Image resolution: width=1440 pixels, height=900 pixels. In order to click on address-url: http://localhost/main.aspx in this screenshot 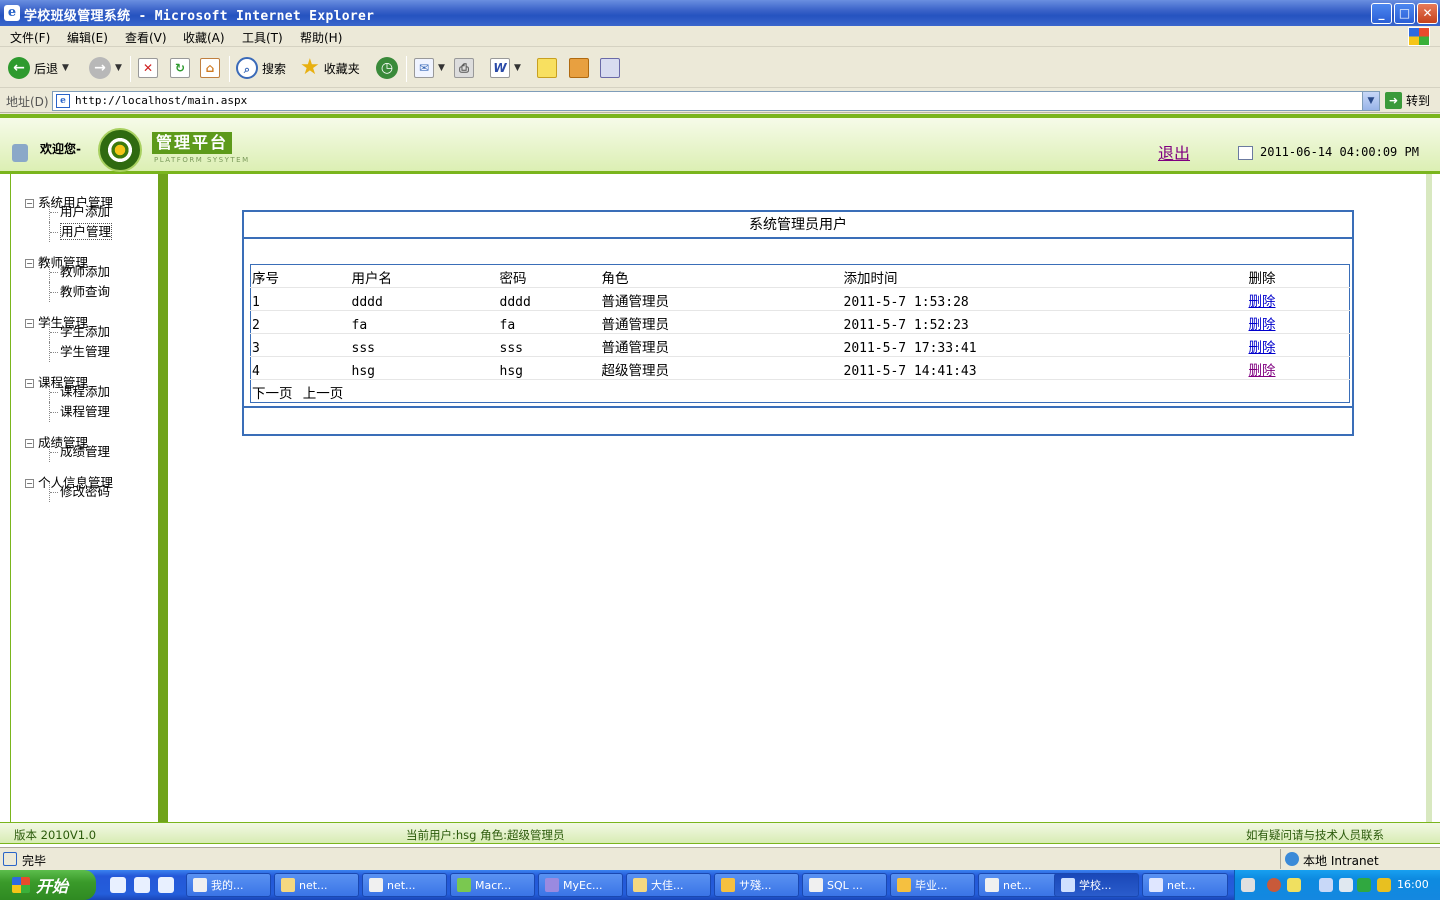, I will do `click(161, 100)`.